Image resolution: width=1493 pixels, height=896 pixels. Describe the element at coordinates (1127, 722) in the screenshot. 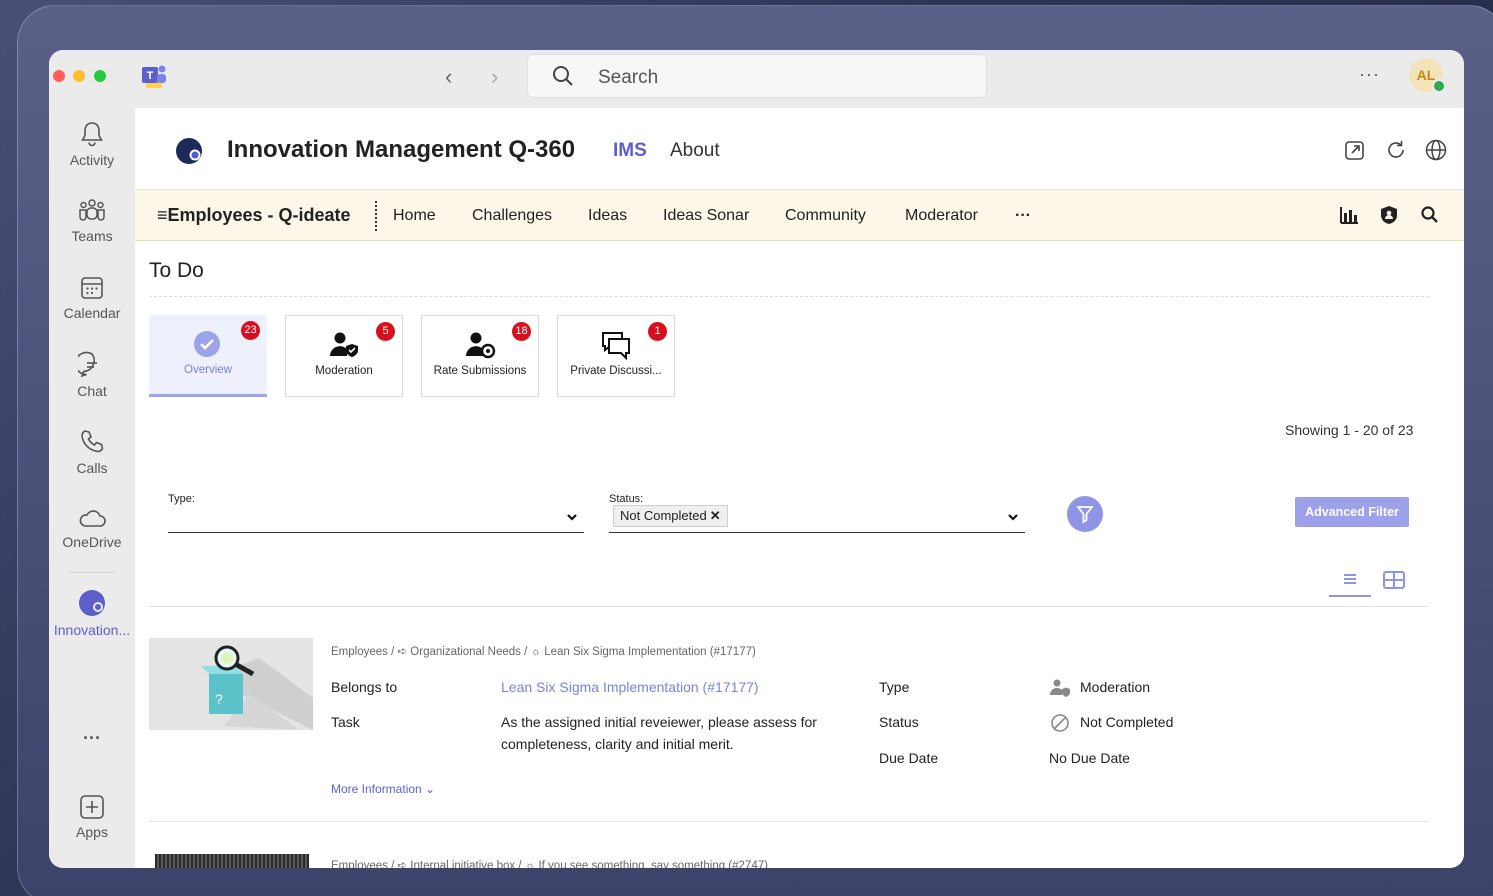

I see `status-value: Not Completed` at that location.